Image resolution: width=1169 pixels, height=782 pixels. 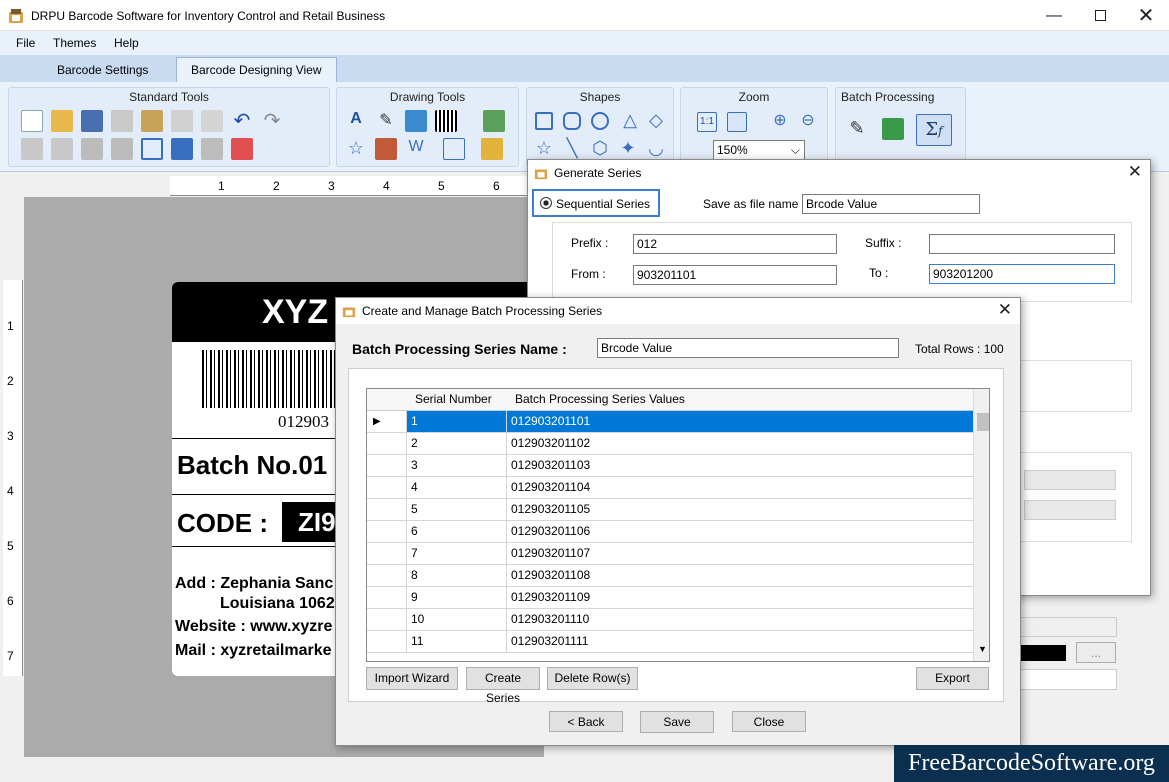 What do you see at coordinates (356, 121) in the screenshot?
I see `text-tool-icon: A` at bounding box center [356, 121].